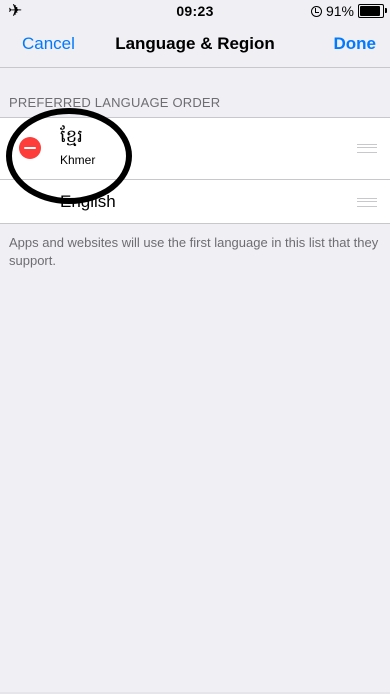  I want to click on section-header: PREFERRED LANGUAGE ORDER, so click(115, 102).